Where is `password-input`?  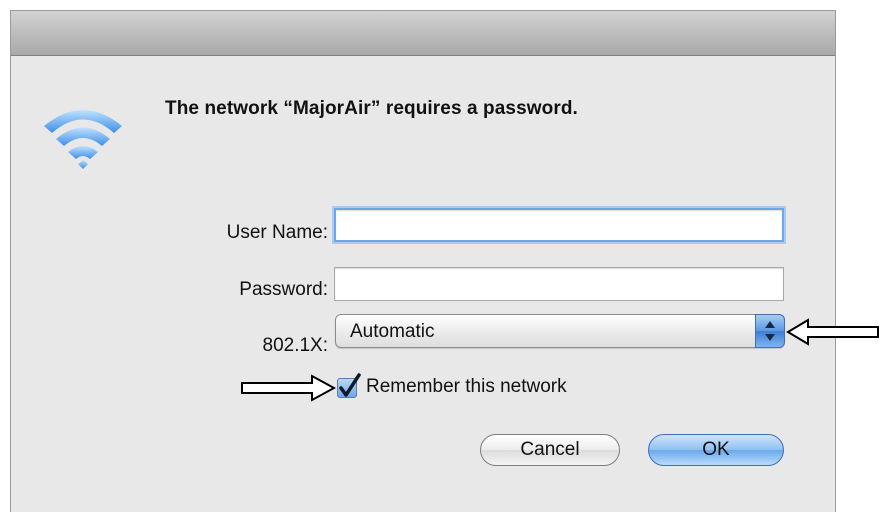
password-input is located at coordinates (559, 284).